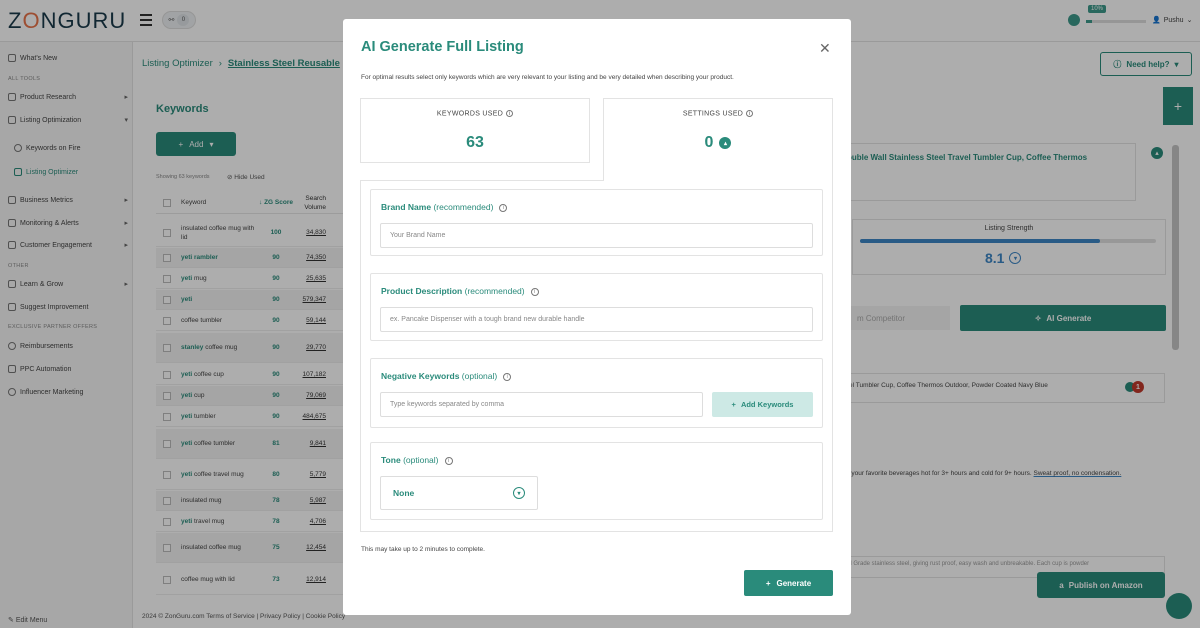 This screenshot has width=1200, height=628. I want to click on chevron-up-icon: ▴, so click(725, 143).